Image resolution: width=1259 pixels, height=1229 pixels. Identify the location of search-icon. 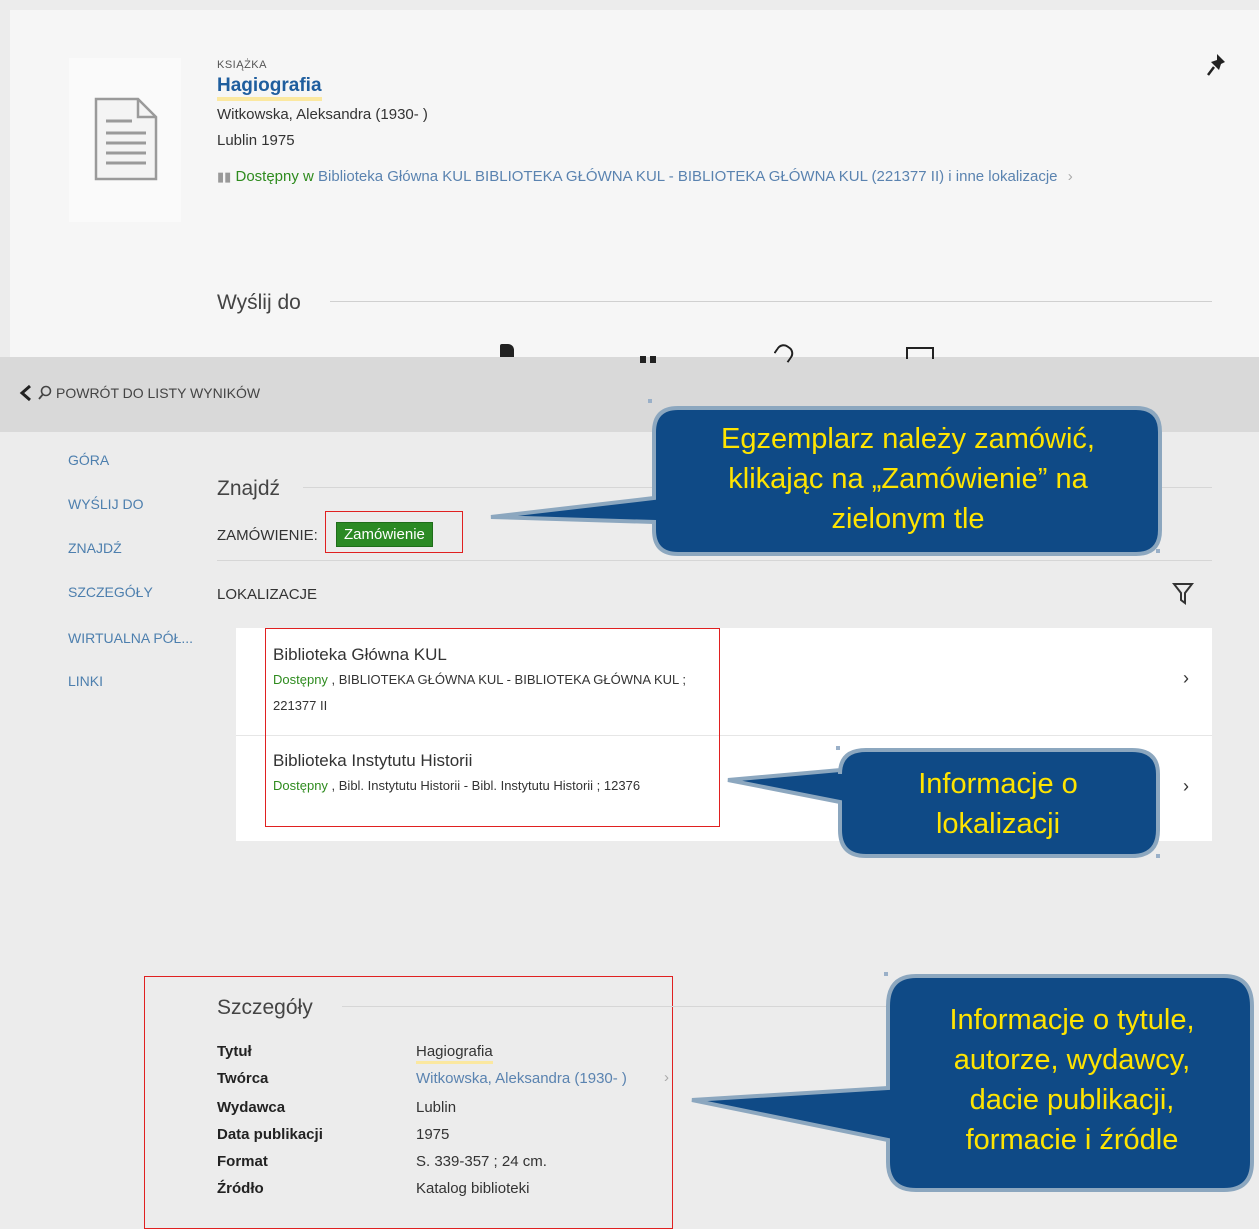
(45, 392).